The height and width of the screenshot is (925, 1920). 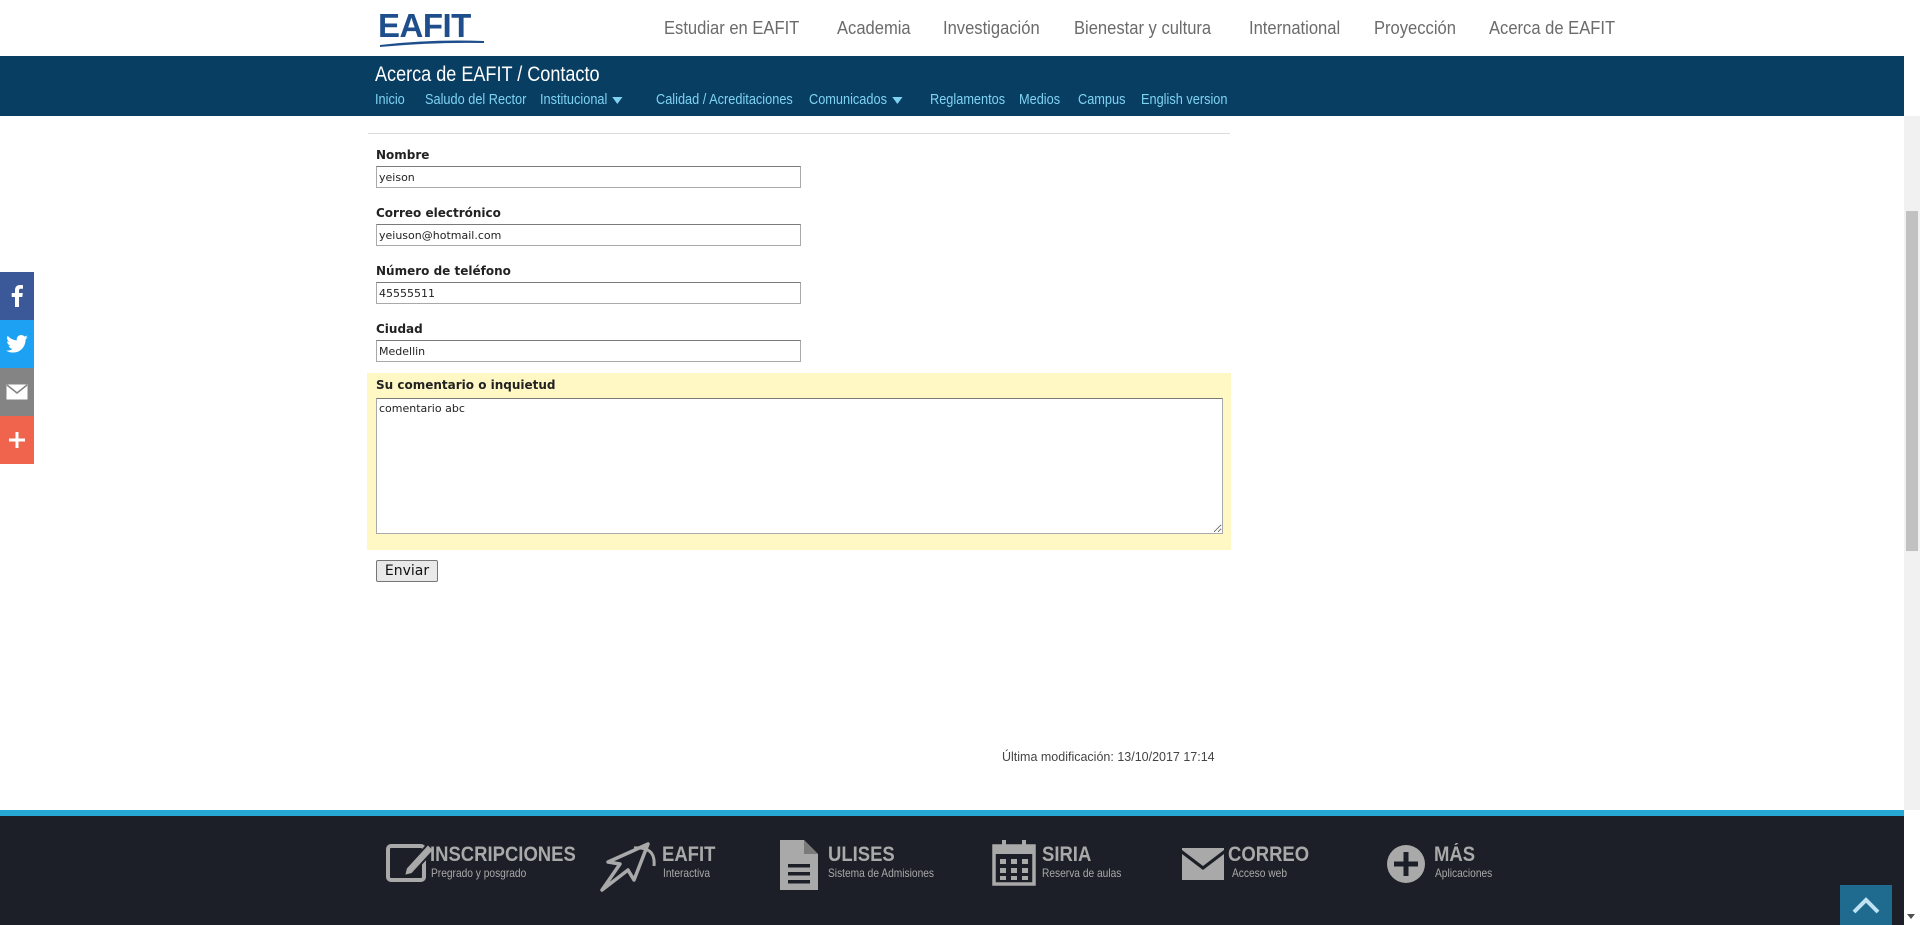 What do you see at coordinates (574, 99) in the screenshot?
I see `subnav-institucional-label: Institucional` at bounding box center [574, 99].